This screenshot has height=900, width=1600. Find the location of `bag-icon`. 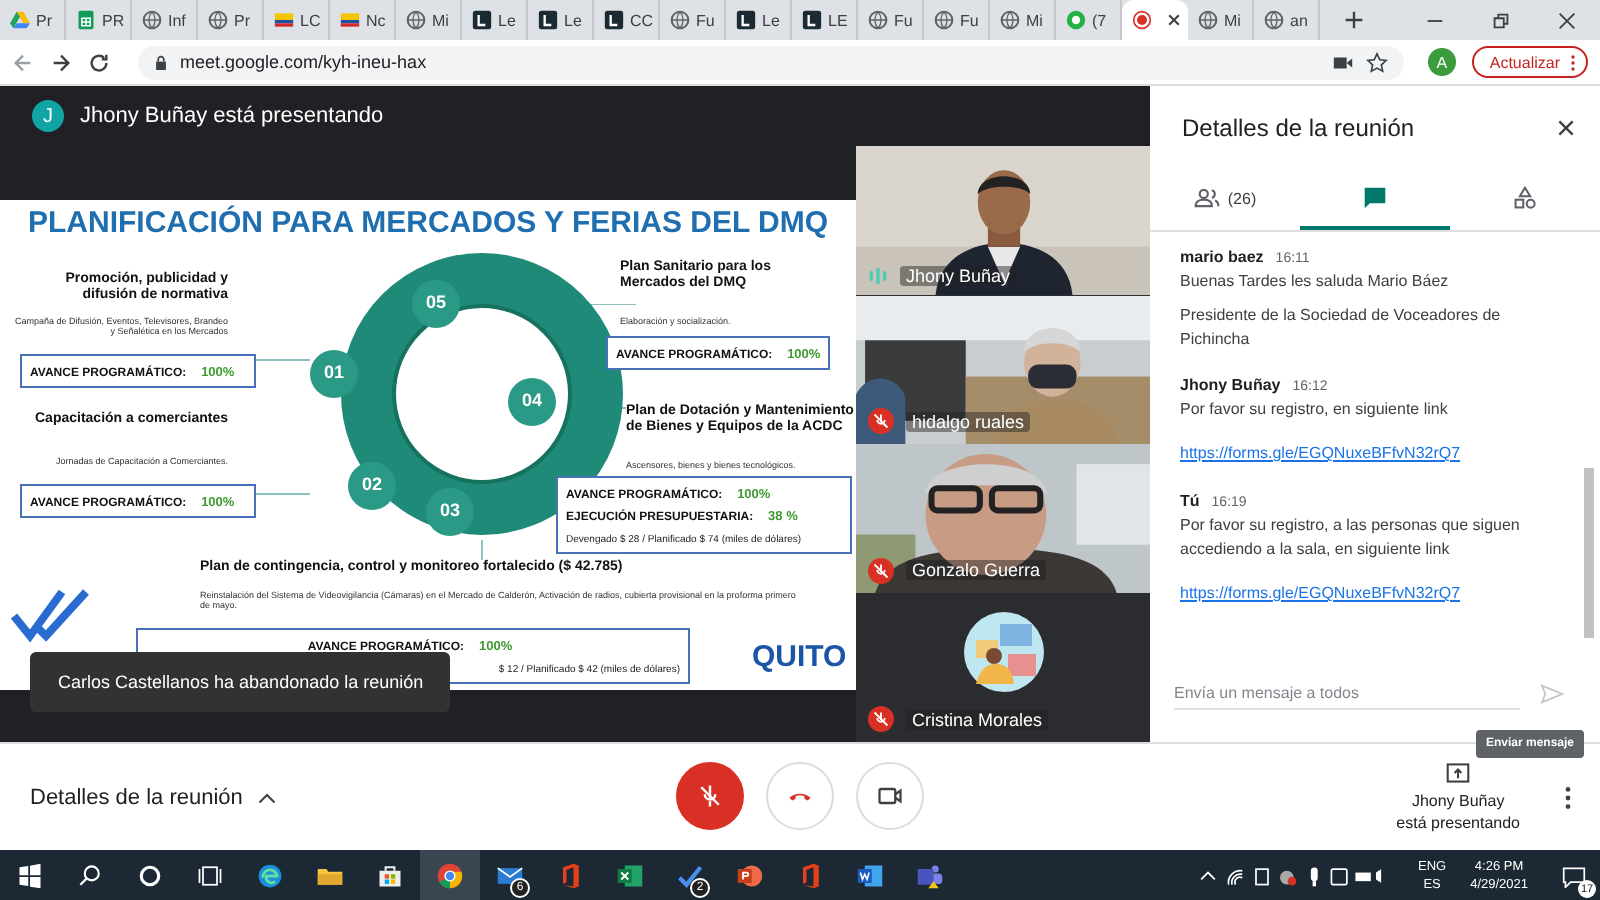

bag-icon is located at coordinates (390, 876).